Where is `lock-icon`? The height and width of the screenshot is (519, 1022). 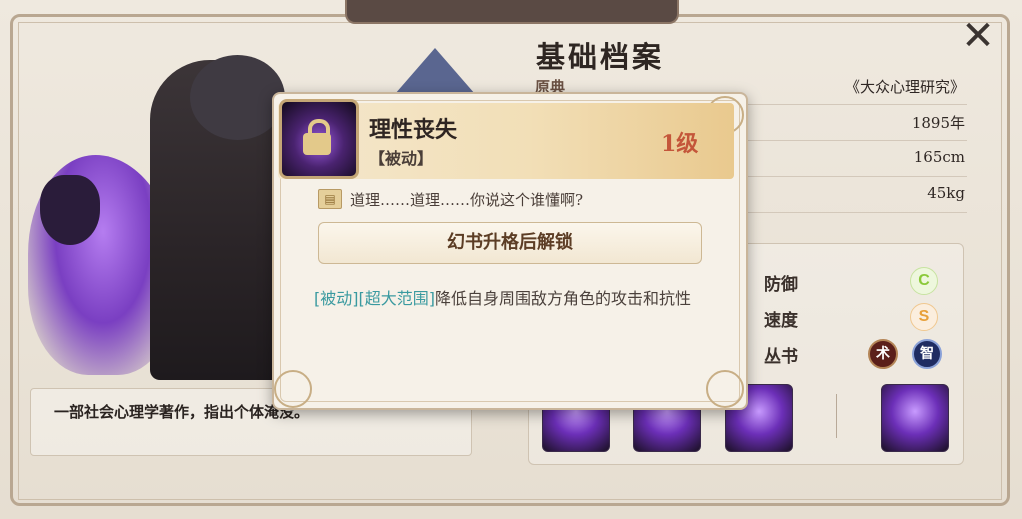
lock-icon is located at coordinates (317, 144).